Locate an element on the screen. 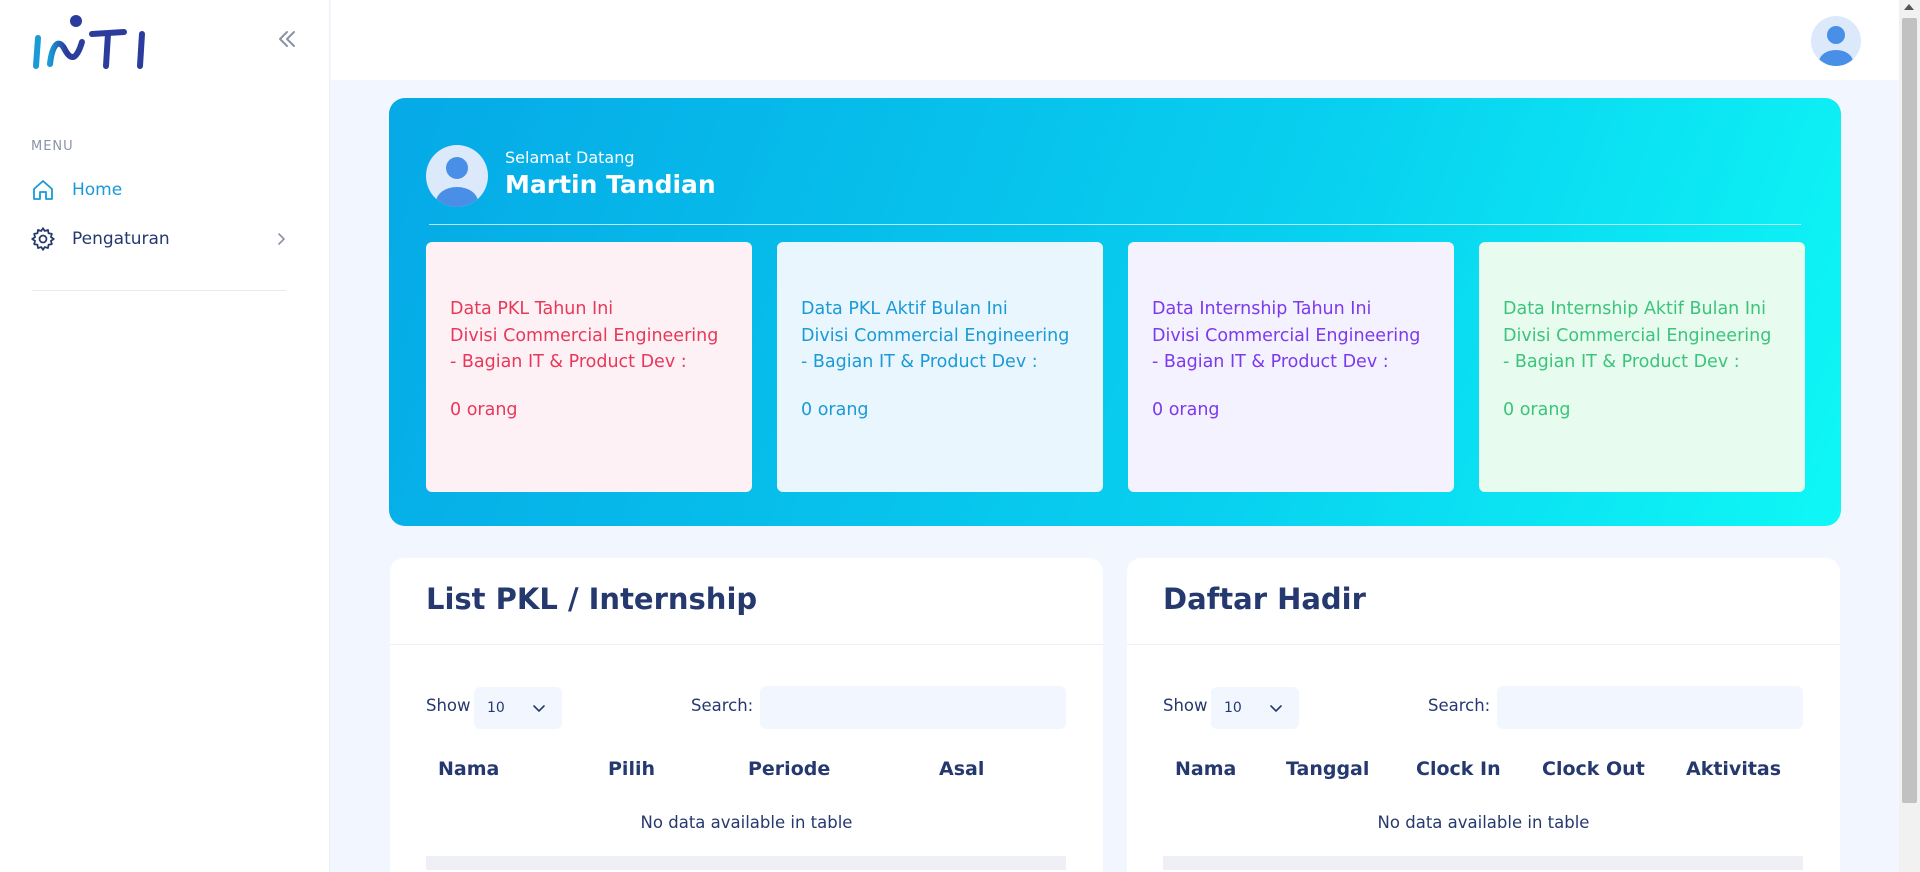  panel-title: Daftar Hadir is located at coordinates (1264, 599).